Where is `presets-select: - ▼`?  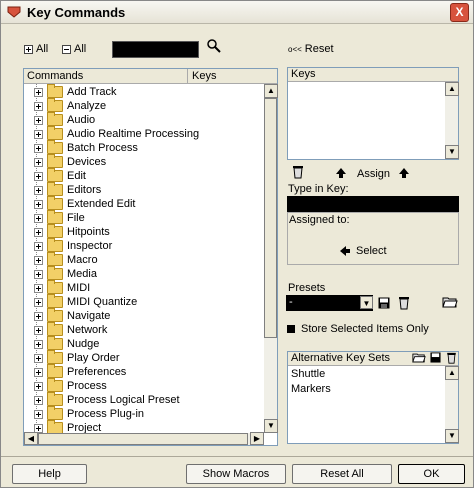
presets-select: - ▼ is located at coordinates (329, 303).